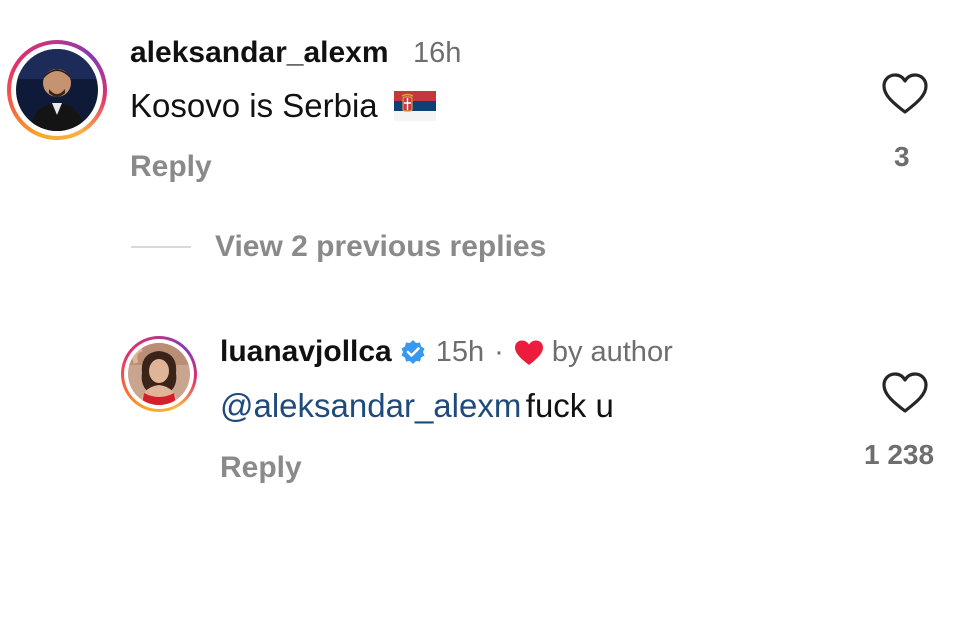 The image size is (980, 619). What do you see at coordinates (171, 167) in the screenshot?
I see `comment-reply-button: Reply` at bounding box center [171, 167].